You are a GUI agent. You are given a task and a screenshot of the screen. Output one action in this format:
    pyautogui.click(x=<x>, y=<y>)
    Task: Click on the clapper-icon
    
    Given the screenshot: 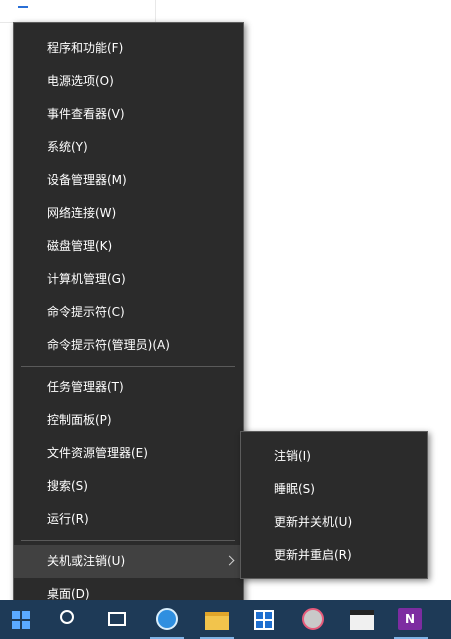 What is the action you would take?
    pyautogui.click(x=362, y=620)
    